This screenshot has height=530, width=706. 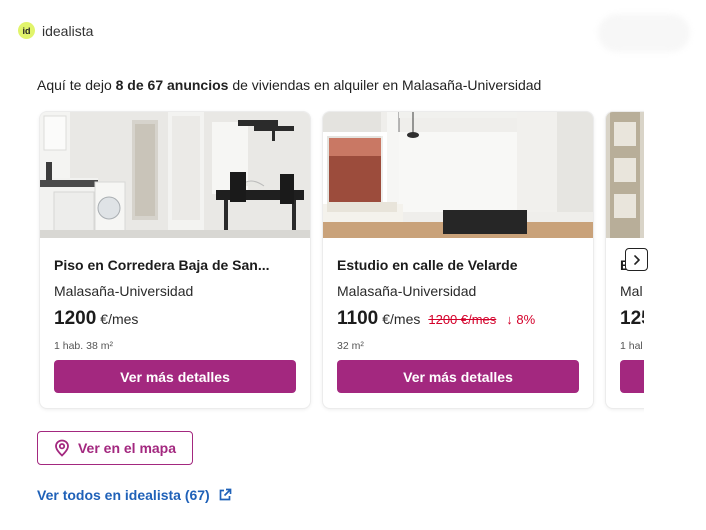 What do you see at coordinates (68, 30) in the screenshot?
I see `brand-name: idealista` at bounding box center [68, 30].